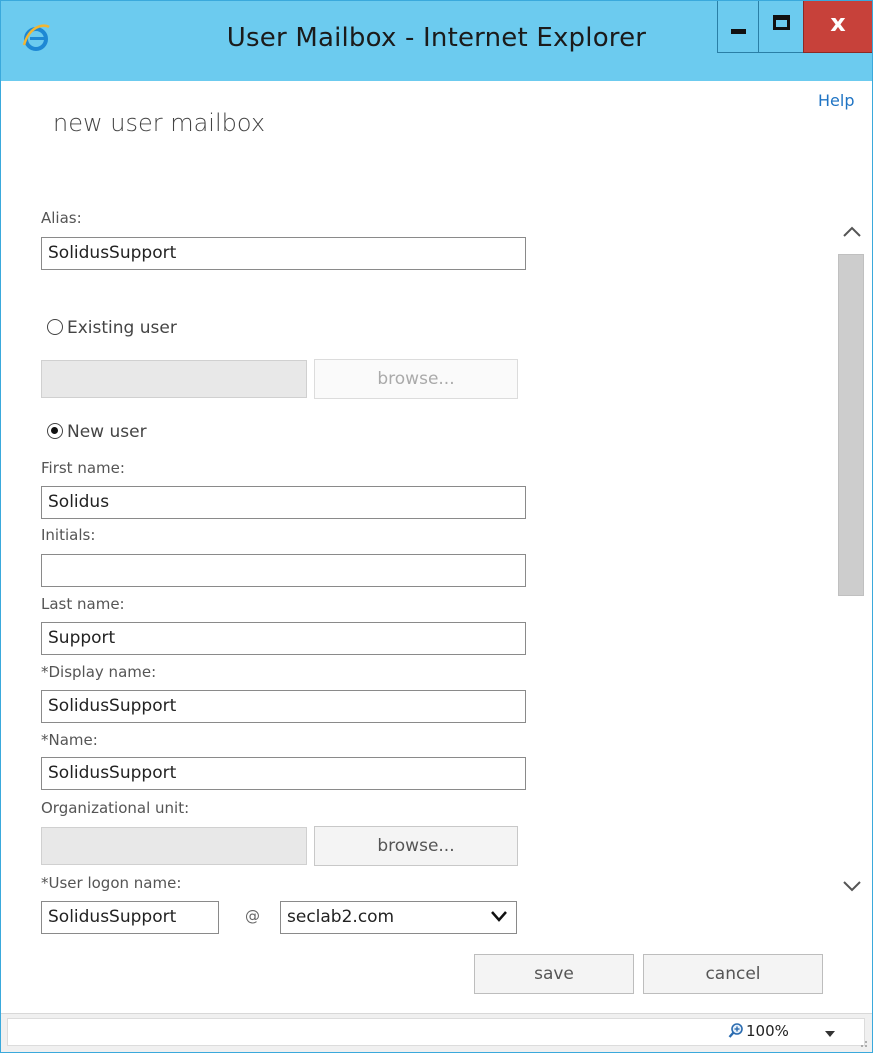 The image size is (873, 1053). What do you see at coordinates (554, 974) in the screenshot?
I see `save-button: save` at bounding box center [554, 974].